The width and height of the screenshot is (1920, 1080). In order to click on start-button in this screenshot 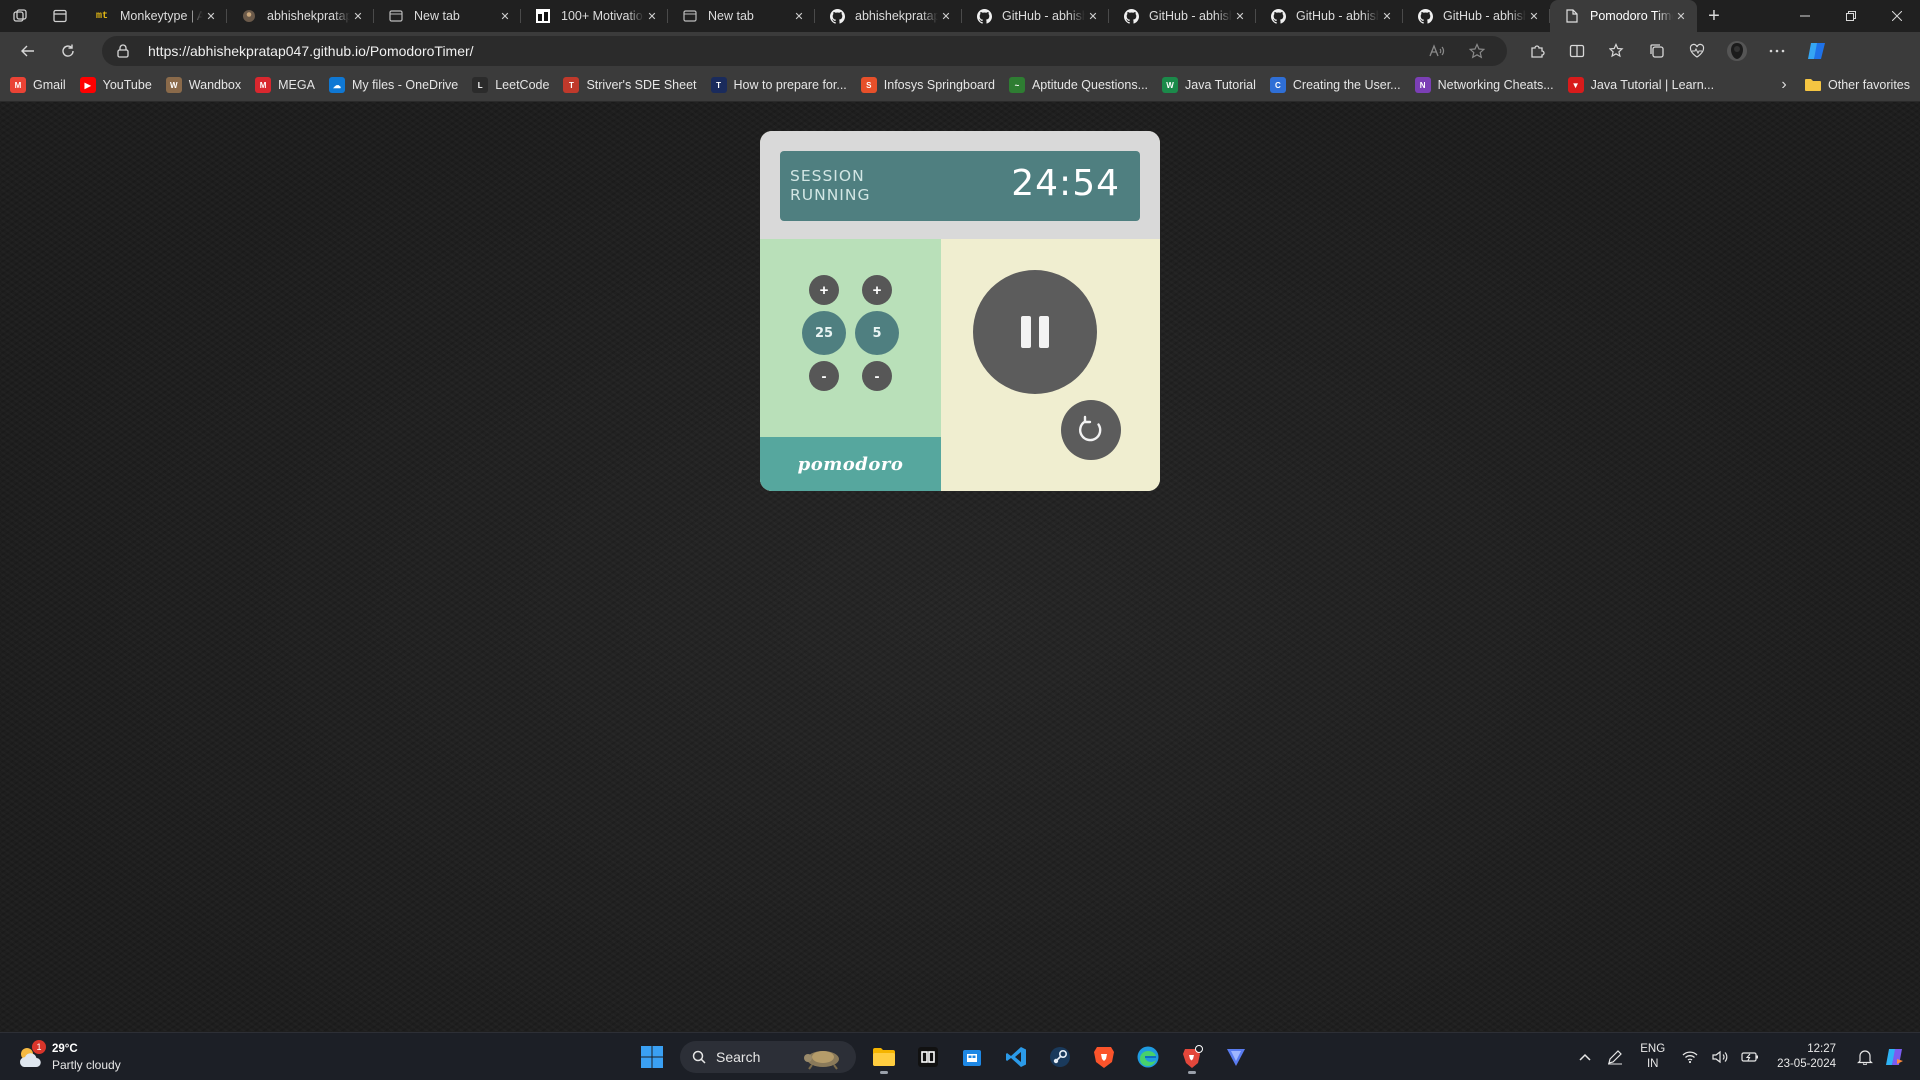, I will do `click(652, 1057)`.